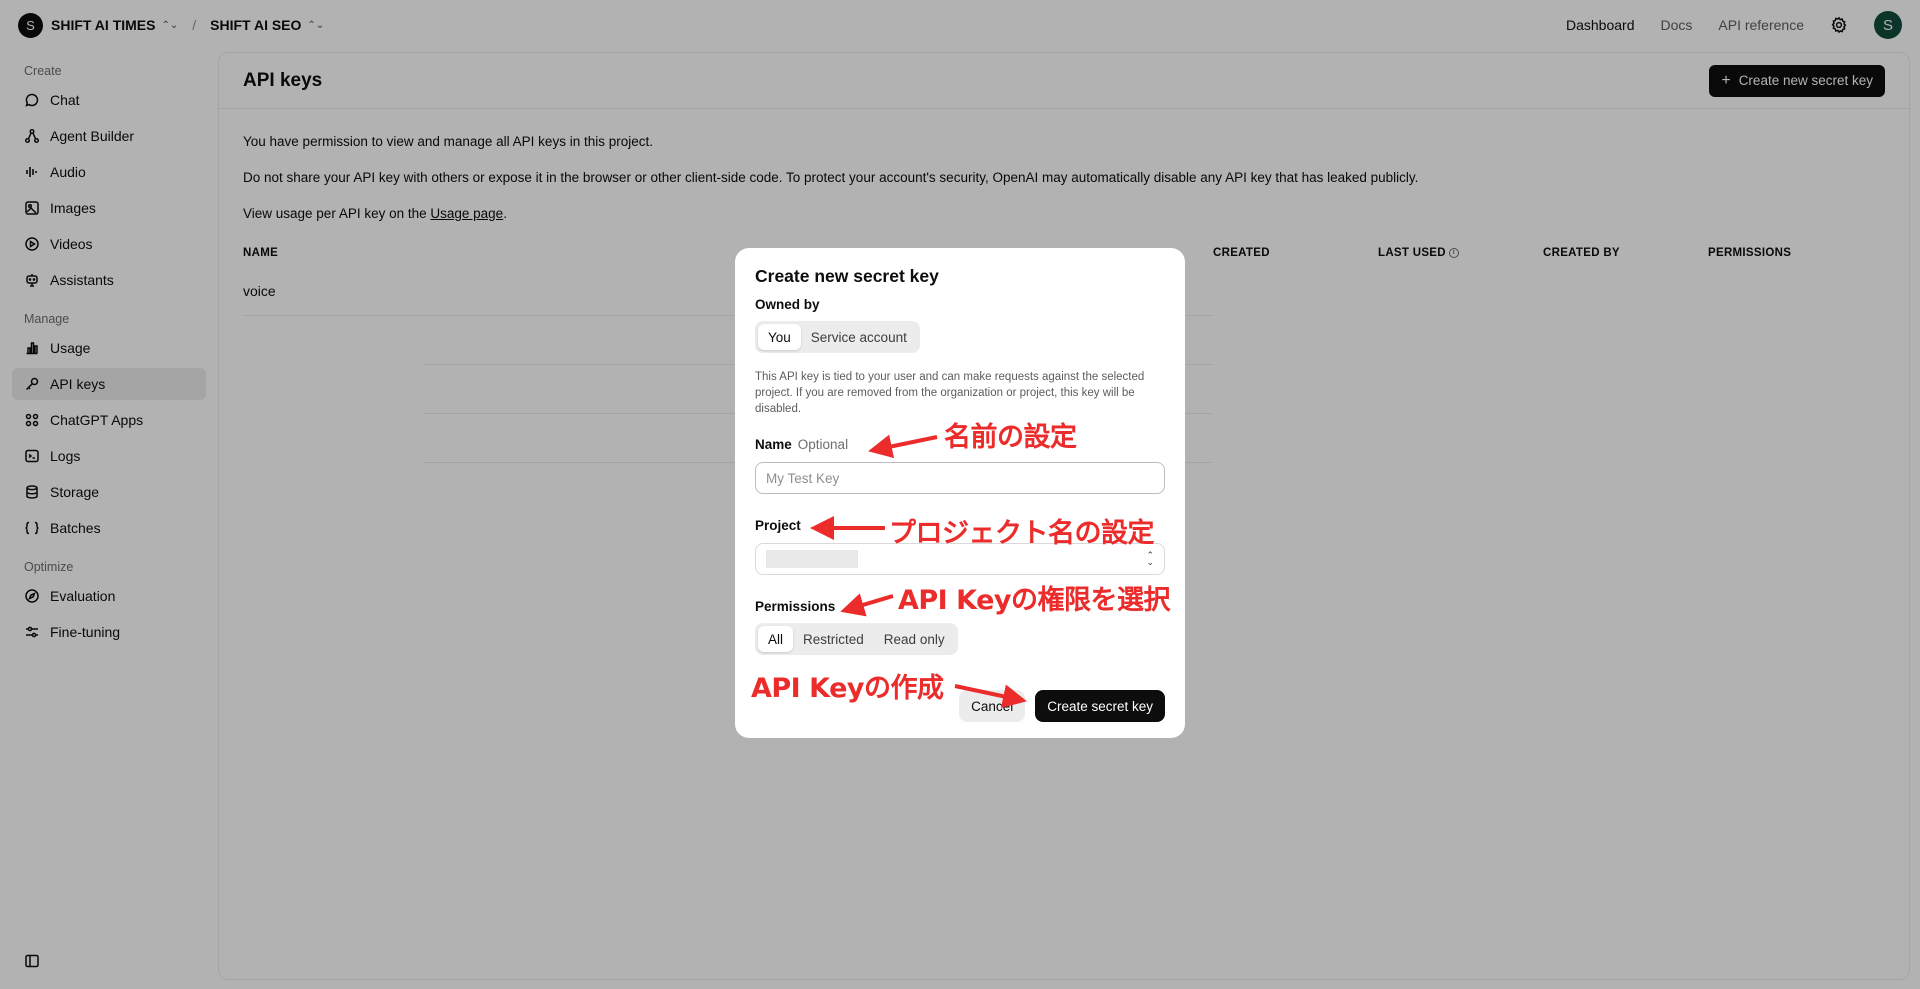 This screenshot has height=989, width=1920. I want to click on permission-option-restricted: Restricted, so click(833, 639).